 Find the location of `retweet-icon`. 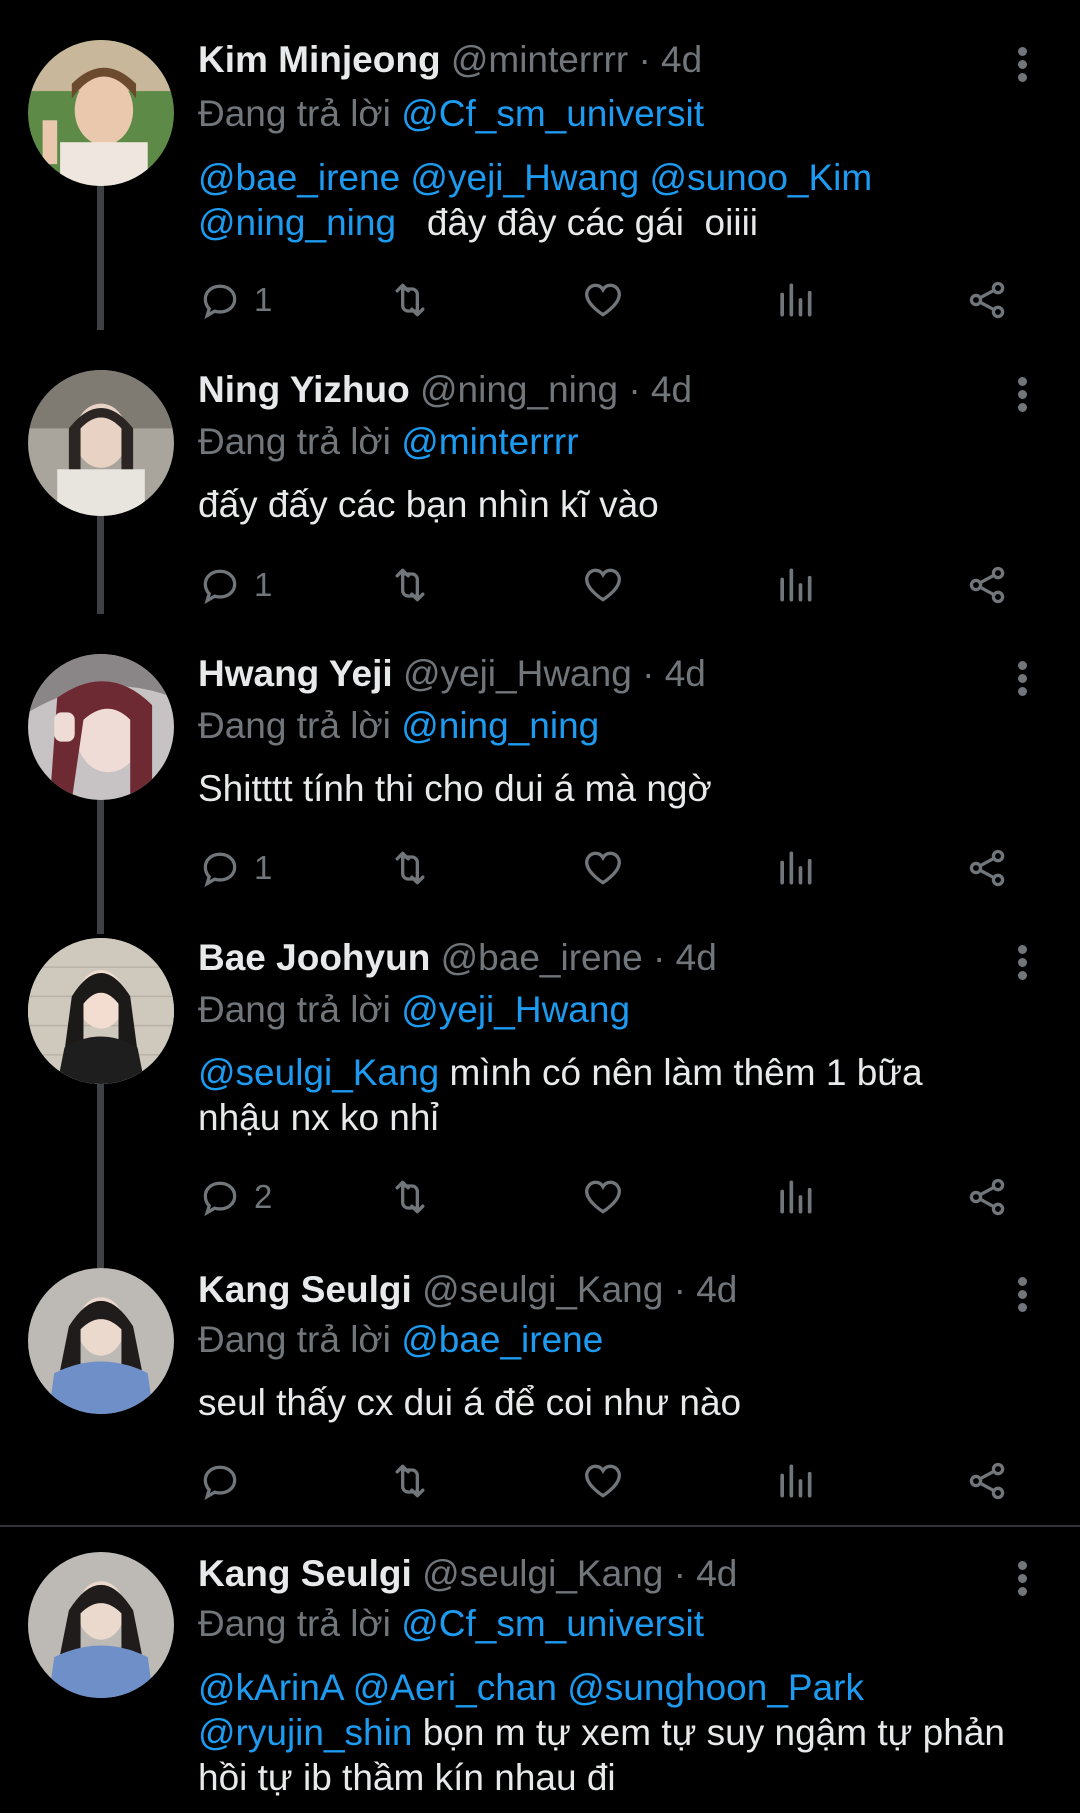

retweet-icon is located at coordinates (410, 300).